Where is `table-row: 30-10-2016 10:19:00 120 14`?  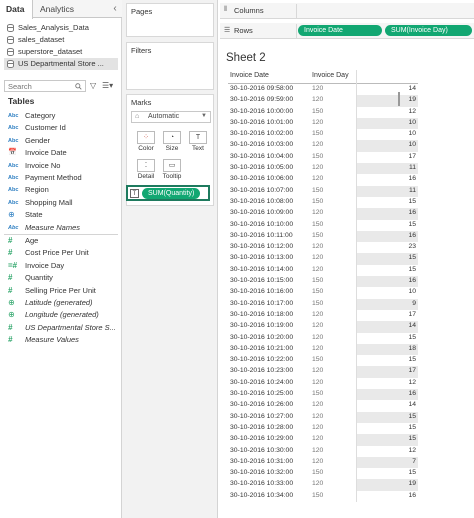
table-row: 30-10-2016 10:19:00 120 14 is located at coordinates (323, 327).